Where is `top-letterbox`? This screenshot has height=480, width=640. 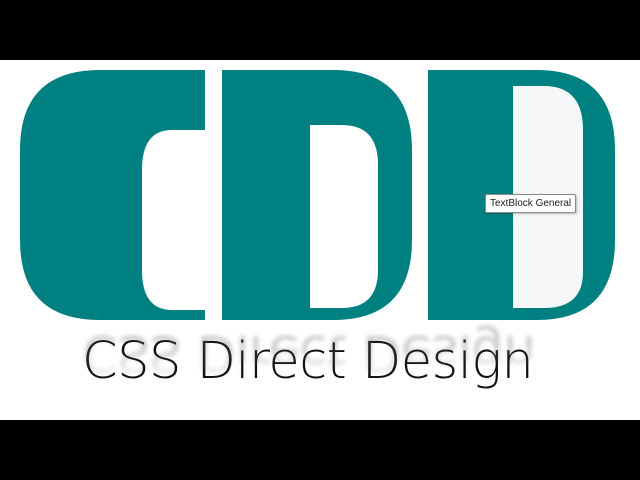 top-letterbox is located at coordinates (320, 30).